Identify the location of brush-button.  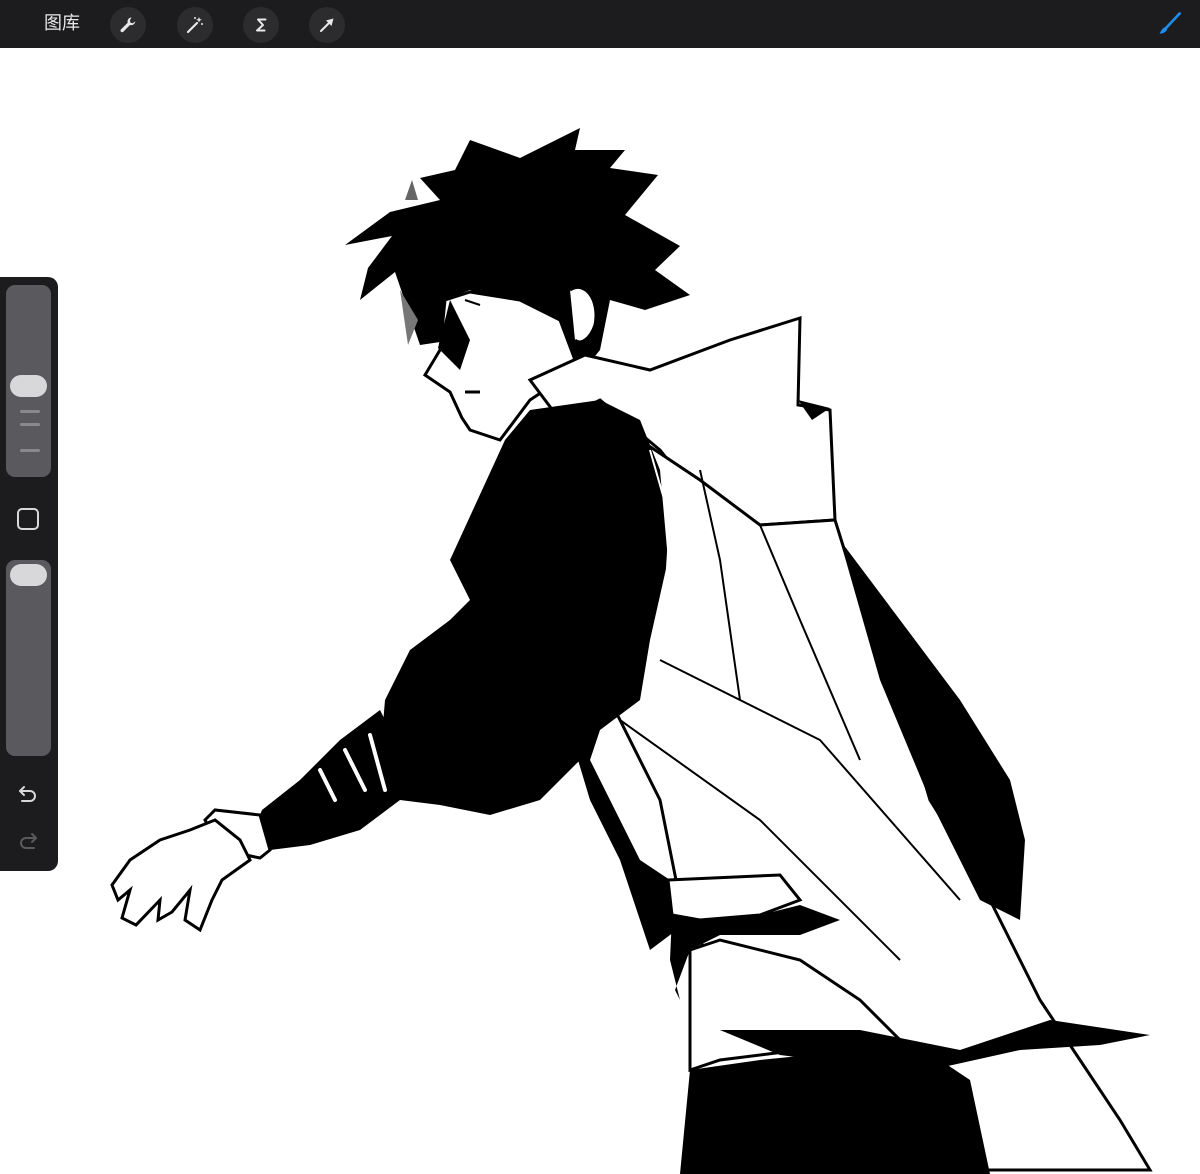
(1170, 24).